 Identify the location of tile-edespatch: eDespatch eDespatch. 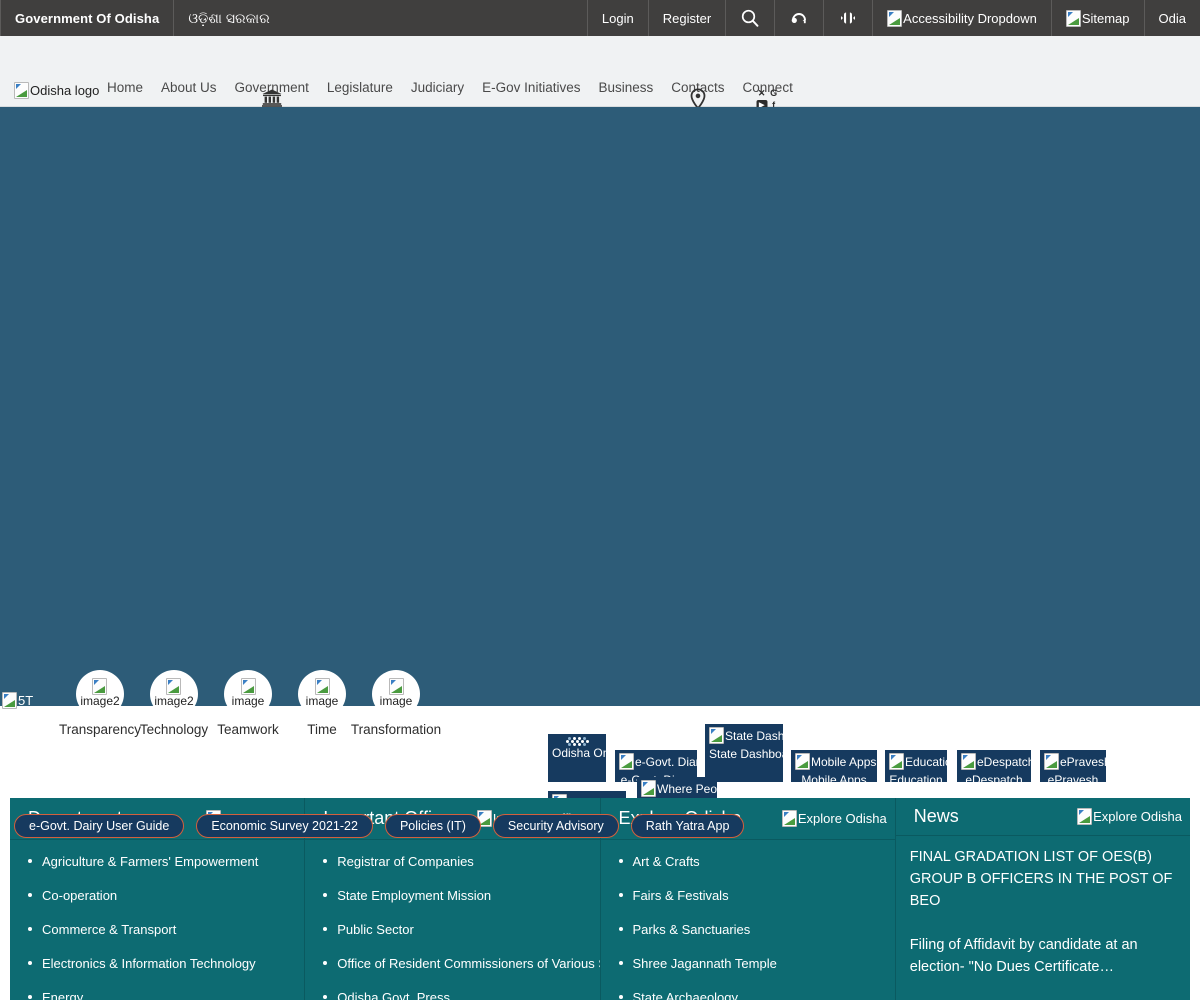
(995, 768).